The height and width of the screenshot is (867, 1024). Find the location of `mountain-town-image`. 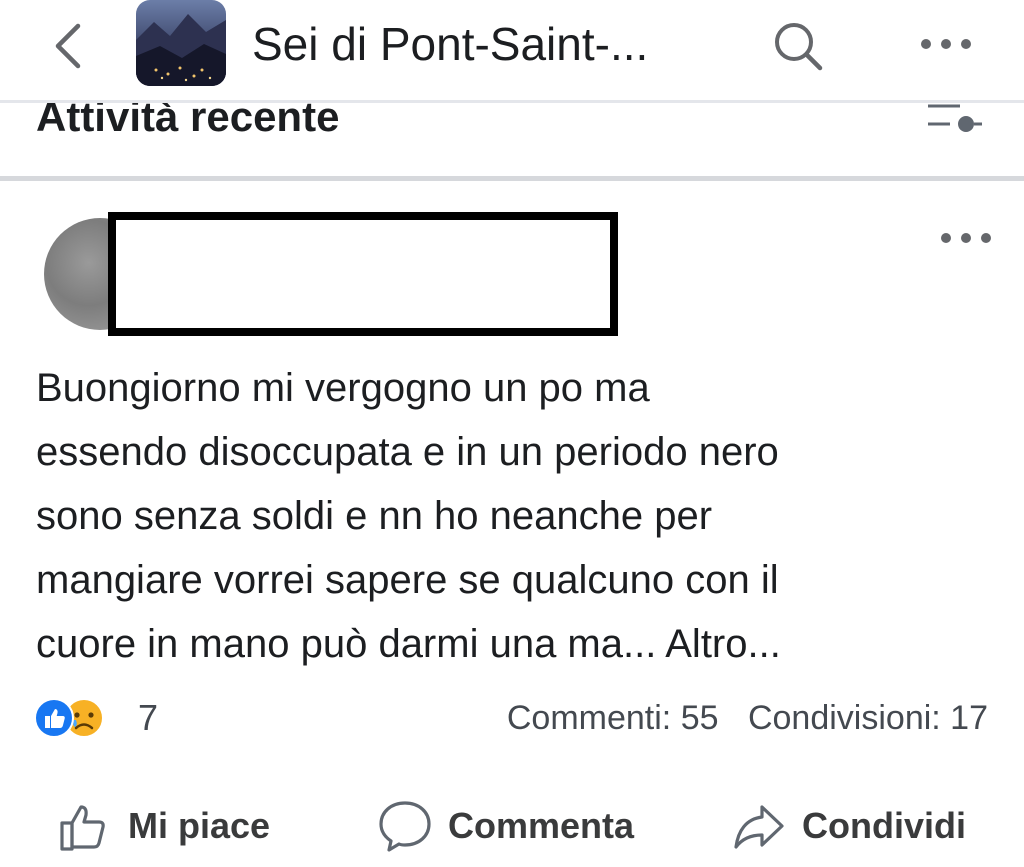

mountain-town-image is located at coordinates (181, 50).